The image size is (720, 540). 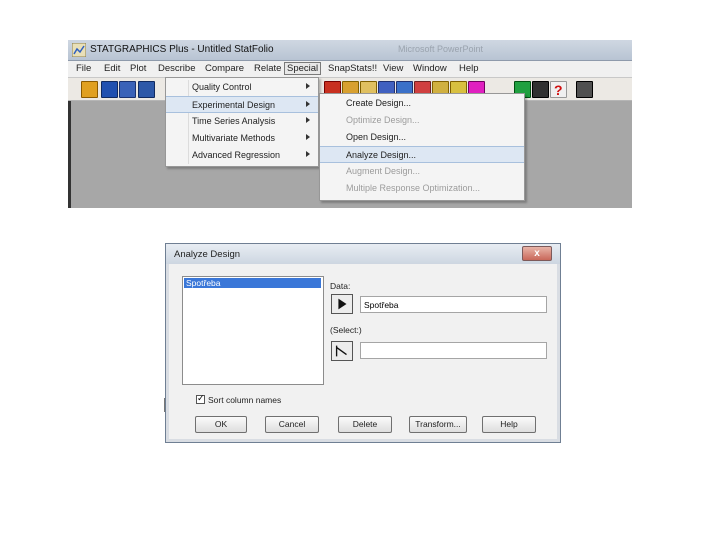 What do you see at coordinates (393, 68) in the screenshot?
I see `menu-view: View` at bounding box center [393, 68].